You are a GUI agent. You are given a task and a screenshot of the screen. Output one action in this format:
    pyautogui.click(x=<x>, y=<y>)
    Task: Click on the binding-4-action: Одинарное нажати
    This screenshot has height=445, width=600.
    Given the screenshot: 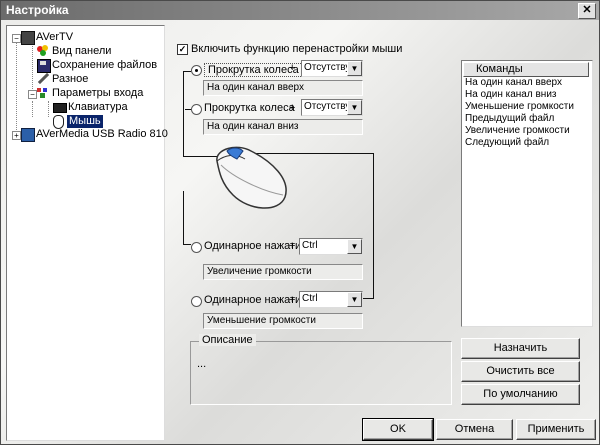 What is the action you would take?
    pyautogui.click(x=253, y=300)
    